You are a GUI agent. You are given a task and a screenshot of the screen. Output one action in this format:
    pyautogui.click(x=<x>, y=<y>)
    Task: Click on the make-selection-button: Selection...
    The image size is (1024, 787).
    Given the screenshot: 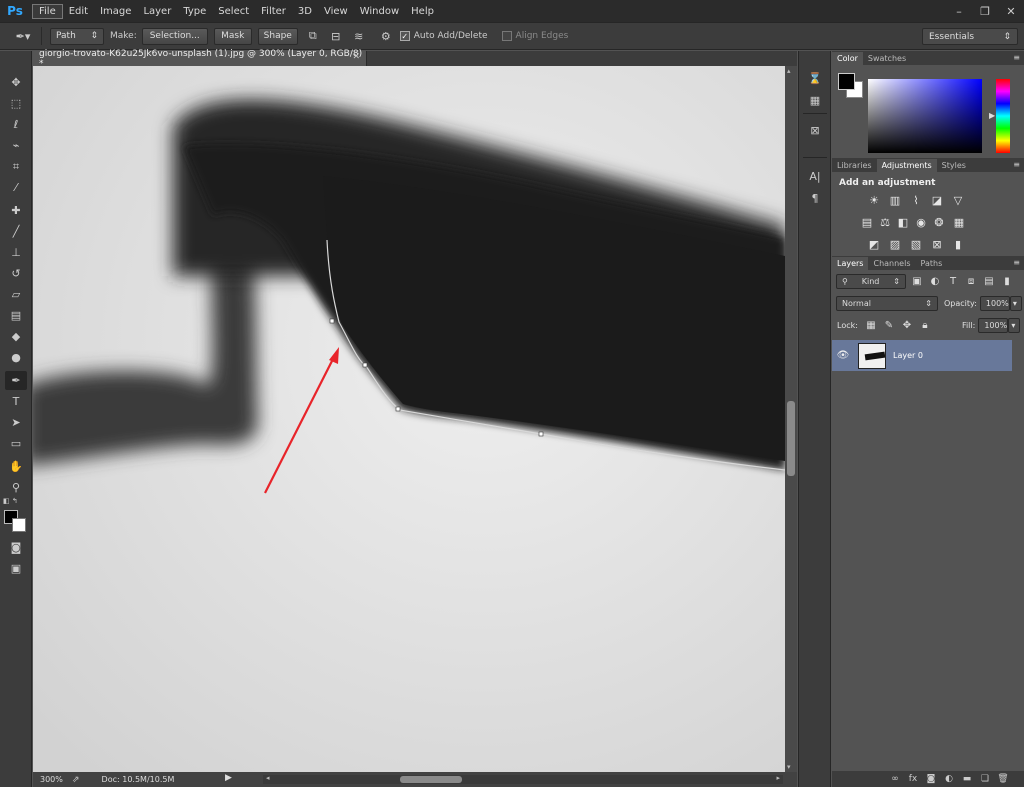 What is the action you would take?
    pyautogui.click(x=174, y=36)
    